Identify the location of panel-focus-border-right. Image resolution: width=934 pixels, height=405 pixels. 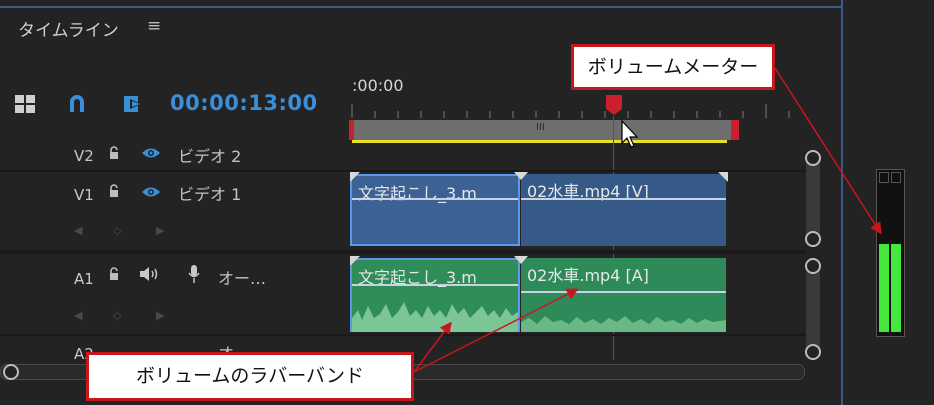
(842, 202).